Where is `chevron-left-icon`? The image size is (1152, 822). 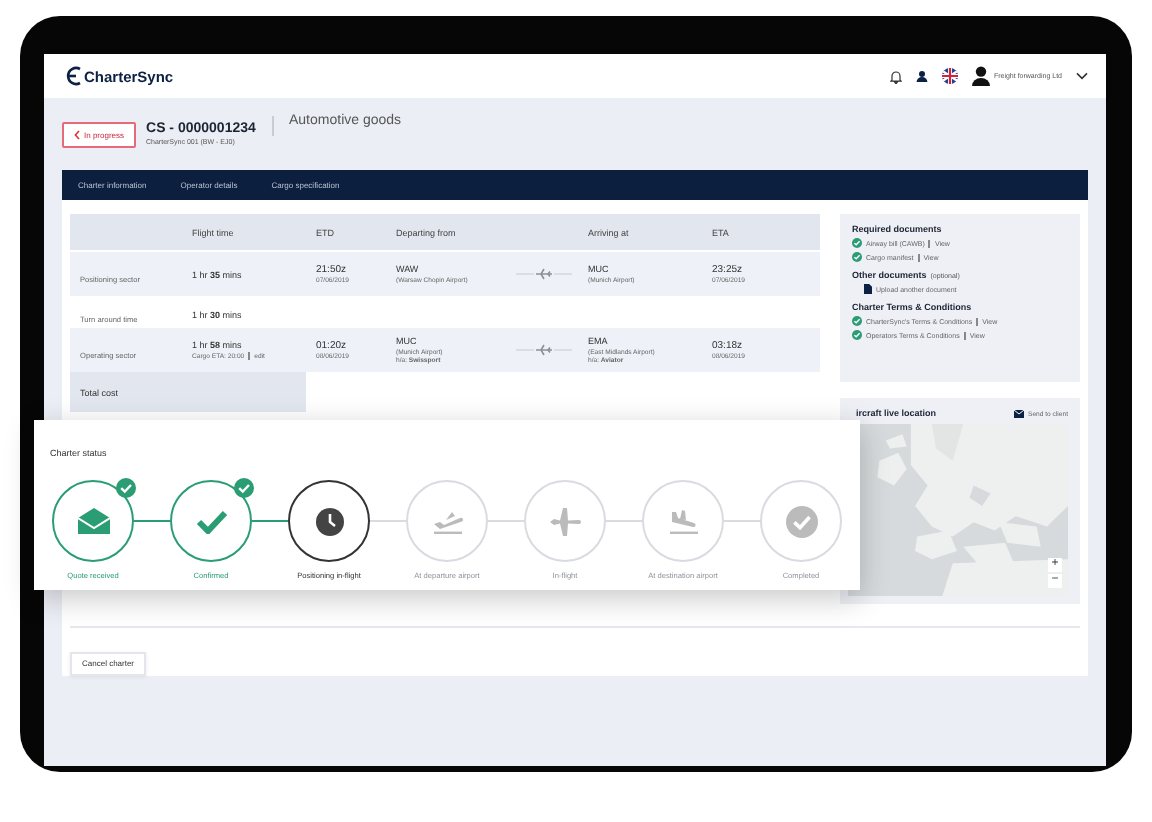
chevron-left-icon is located at coordinates (77, 134).